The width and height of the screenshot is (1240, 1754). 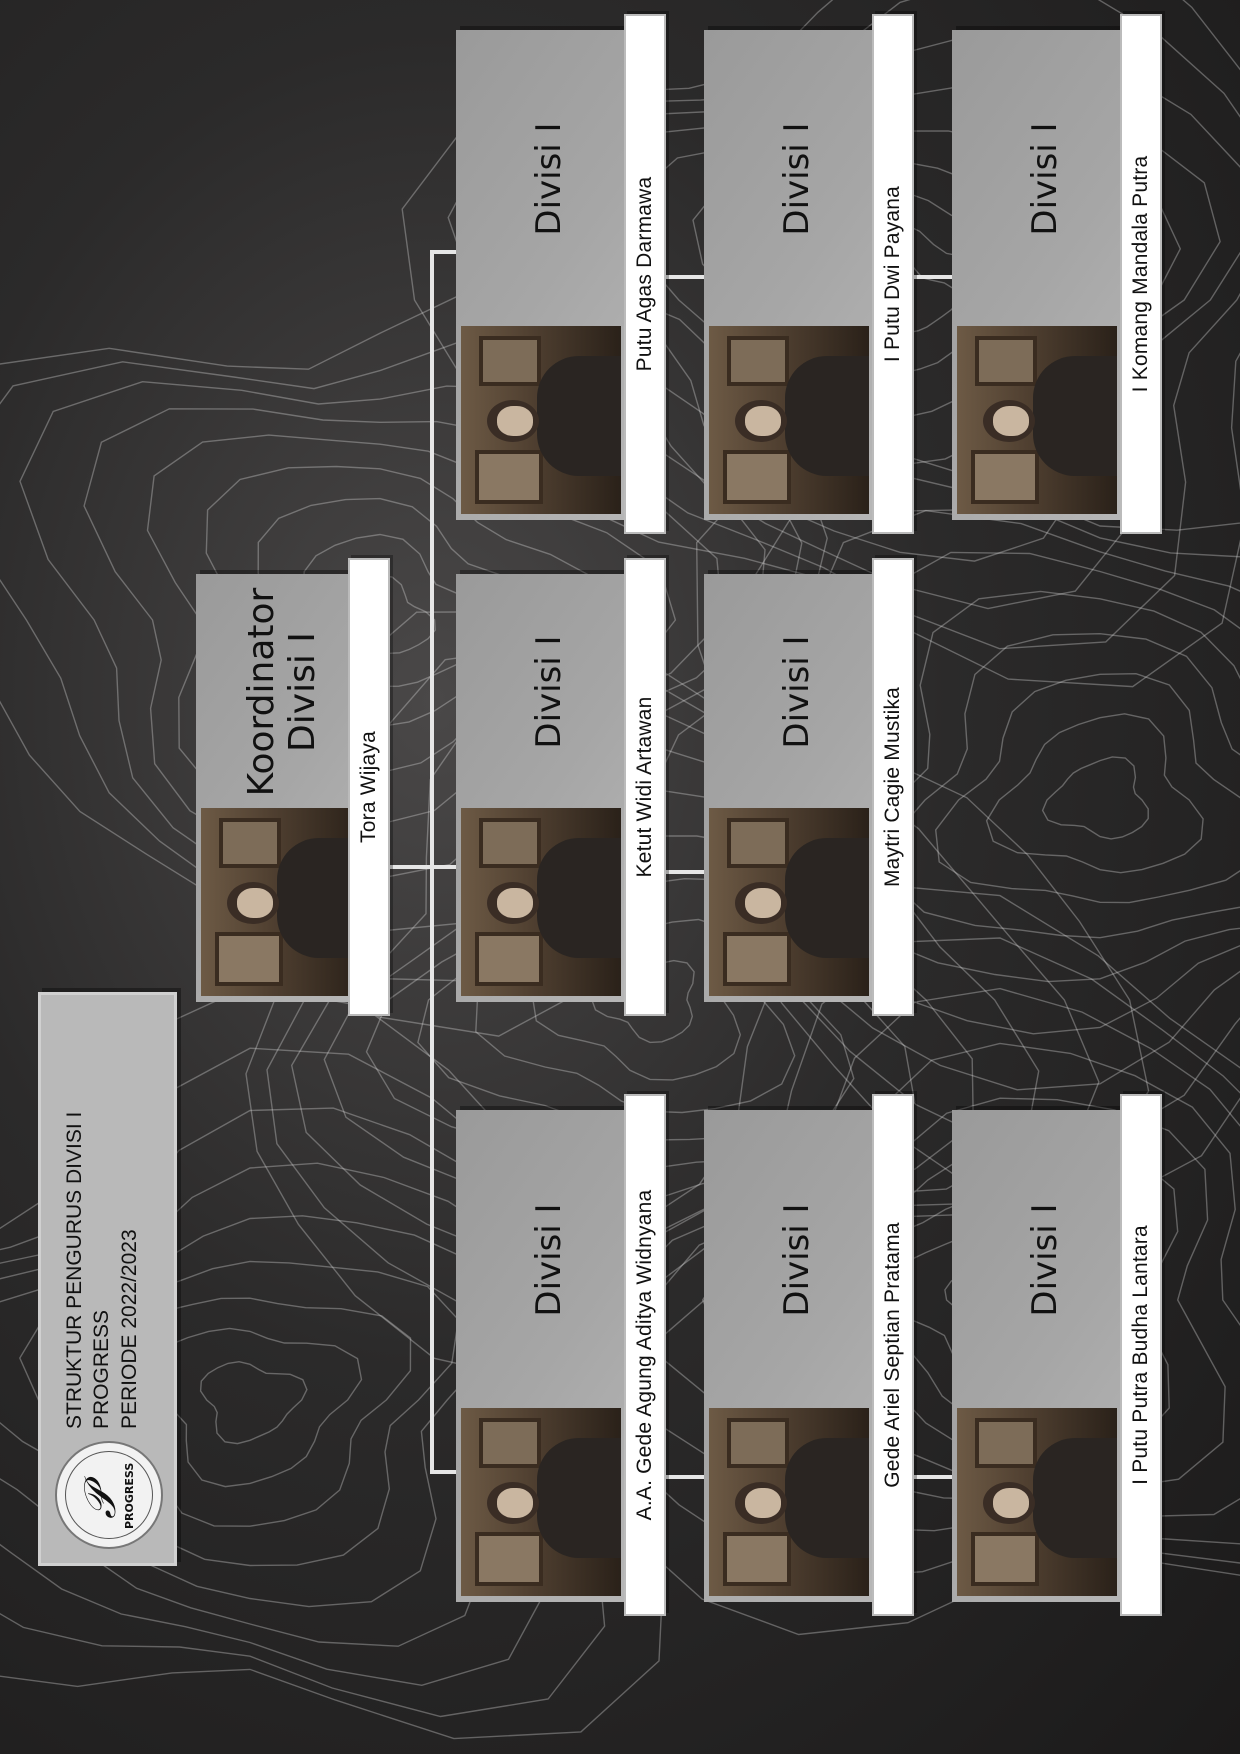 What do you see at coordinates (109, 1495) in the screenshot?
I see `progress-logo-icon: 𝒫 PROGRESS` at bounding box center [109, 1495].